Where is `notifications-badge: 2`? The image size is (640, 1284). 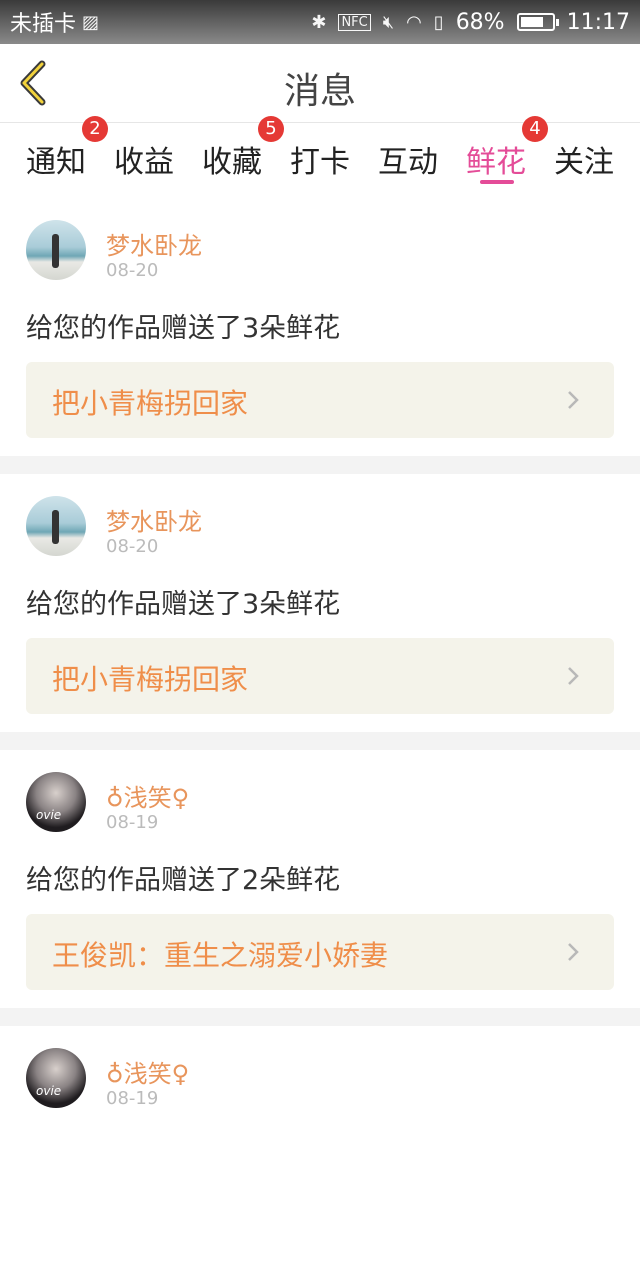 notifications-badge: 2 is located at coordinates (95, 129).